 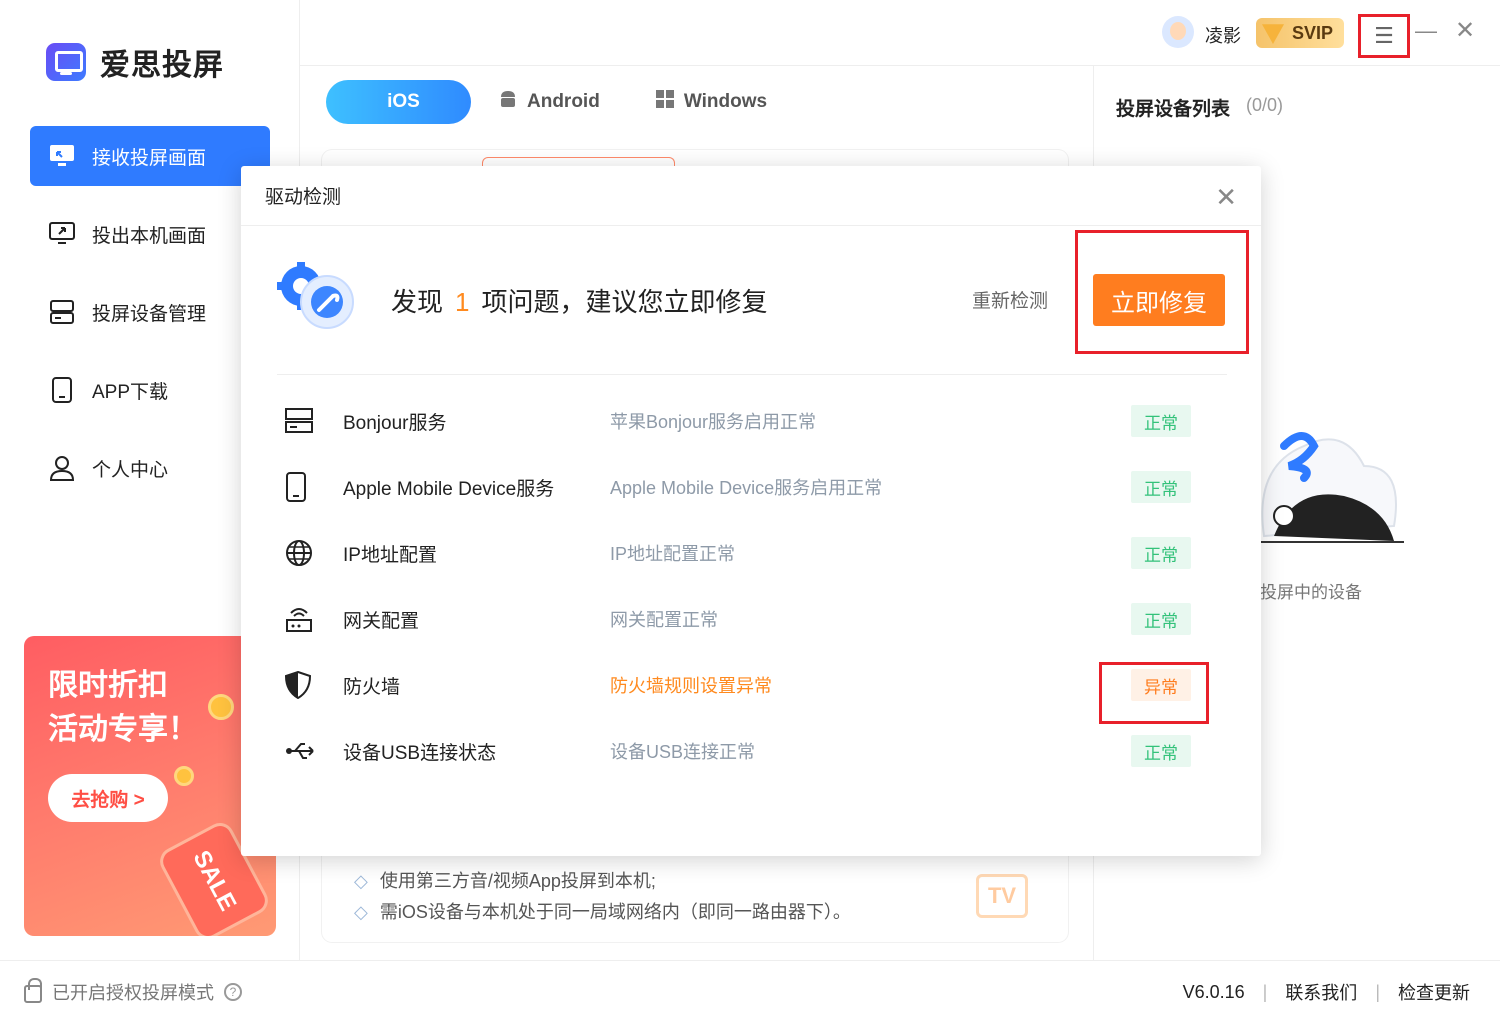 What do you see at coordinates (301, 685) in the screenshot?
I see `shield-icon` at bounding box center [301, 685].